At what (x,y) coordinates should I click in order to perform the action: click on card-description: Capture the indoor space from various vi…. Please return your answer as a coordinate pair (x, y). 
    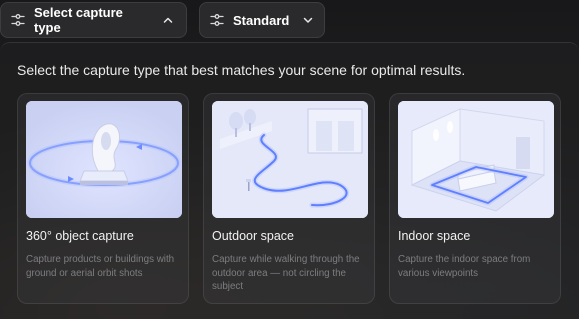
    Looking at the image, I should click on (464, 266).